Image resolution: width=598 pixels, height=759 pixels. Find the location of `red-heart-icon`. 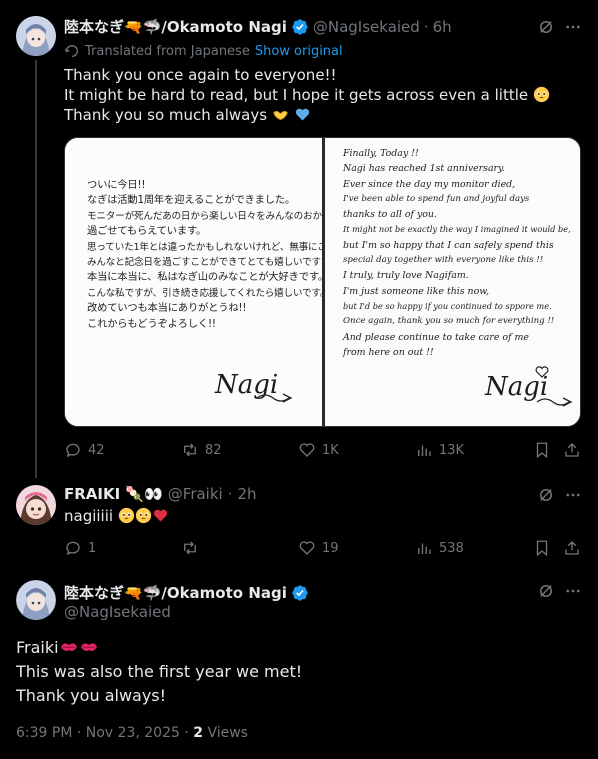

red-heart-icon is located at coordinates (160, 515).